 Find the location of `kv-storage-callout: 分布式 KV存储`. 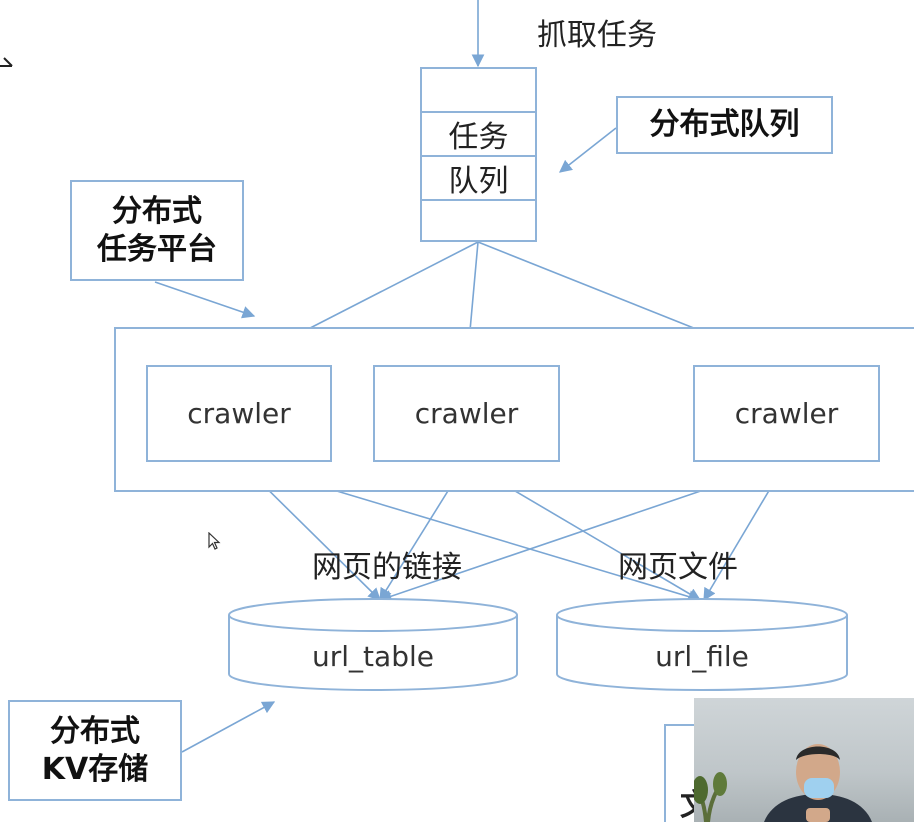

kv-storage-callout: 分布式 KV存储 is located at coordinates (95, 750).